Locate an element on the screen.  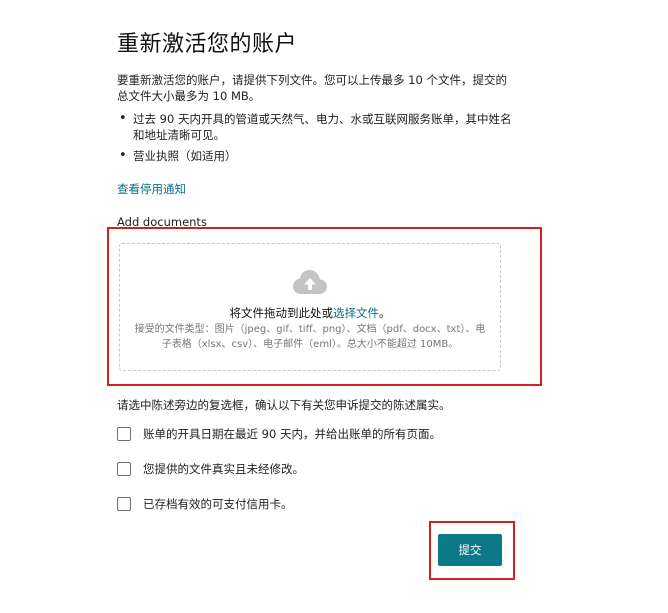
deactivation-notice-link: 查看停用通知 is located at coordinates (151, 189).